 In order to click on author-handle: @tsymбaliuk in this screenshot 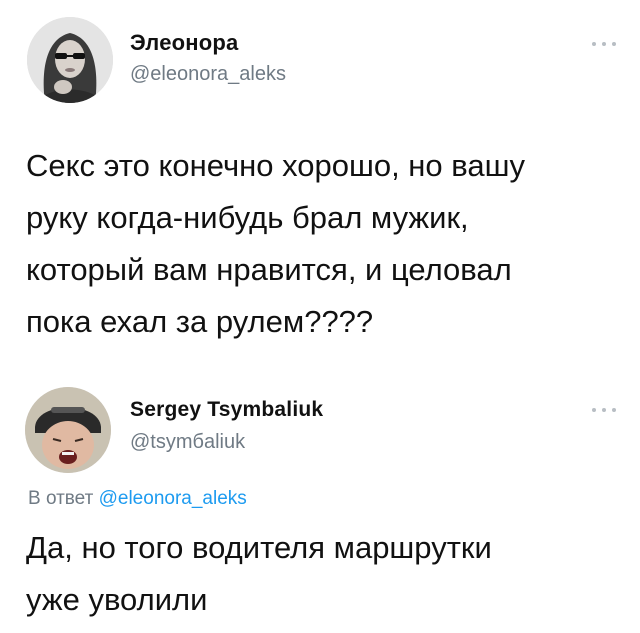, I will do `click(187, 442)`.